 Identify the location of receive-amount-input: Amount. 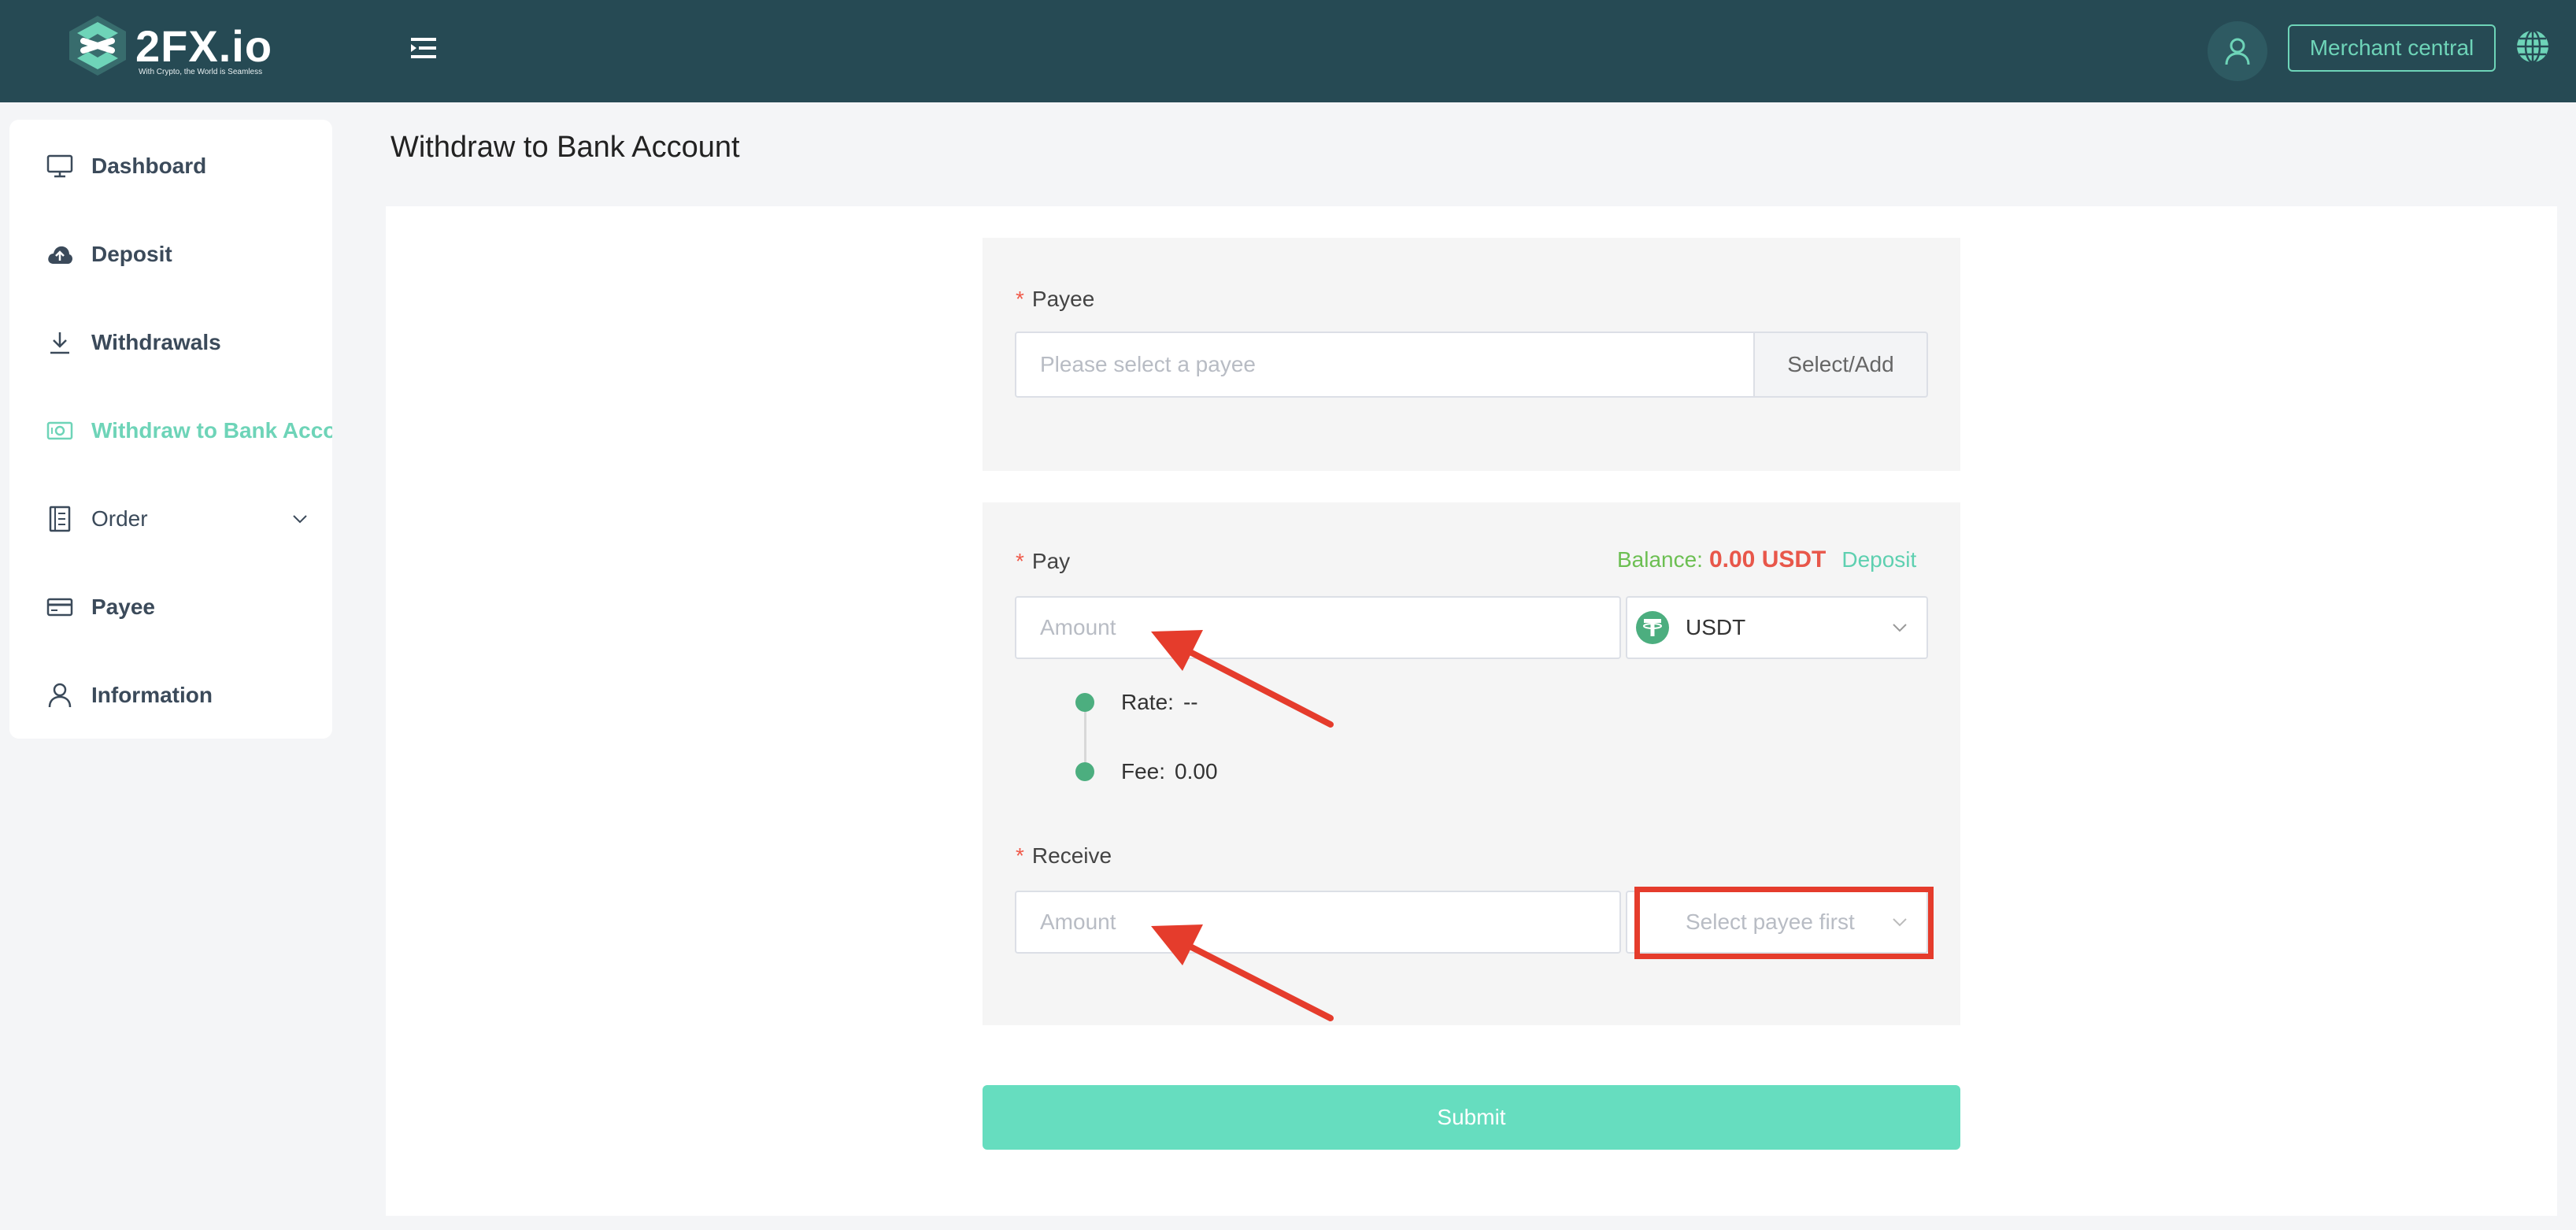
(1318, 922).